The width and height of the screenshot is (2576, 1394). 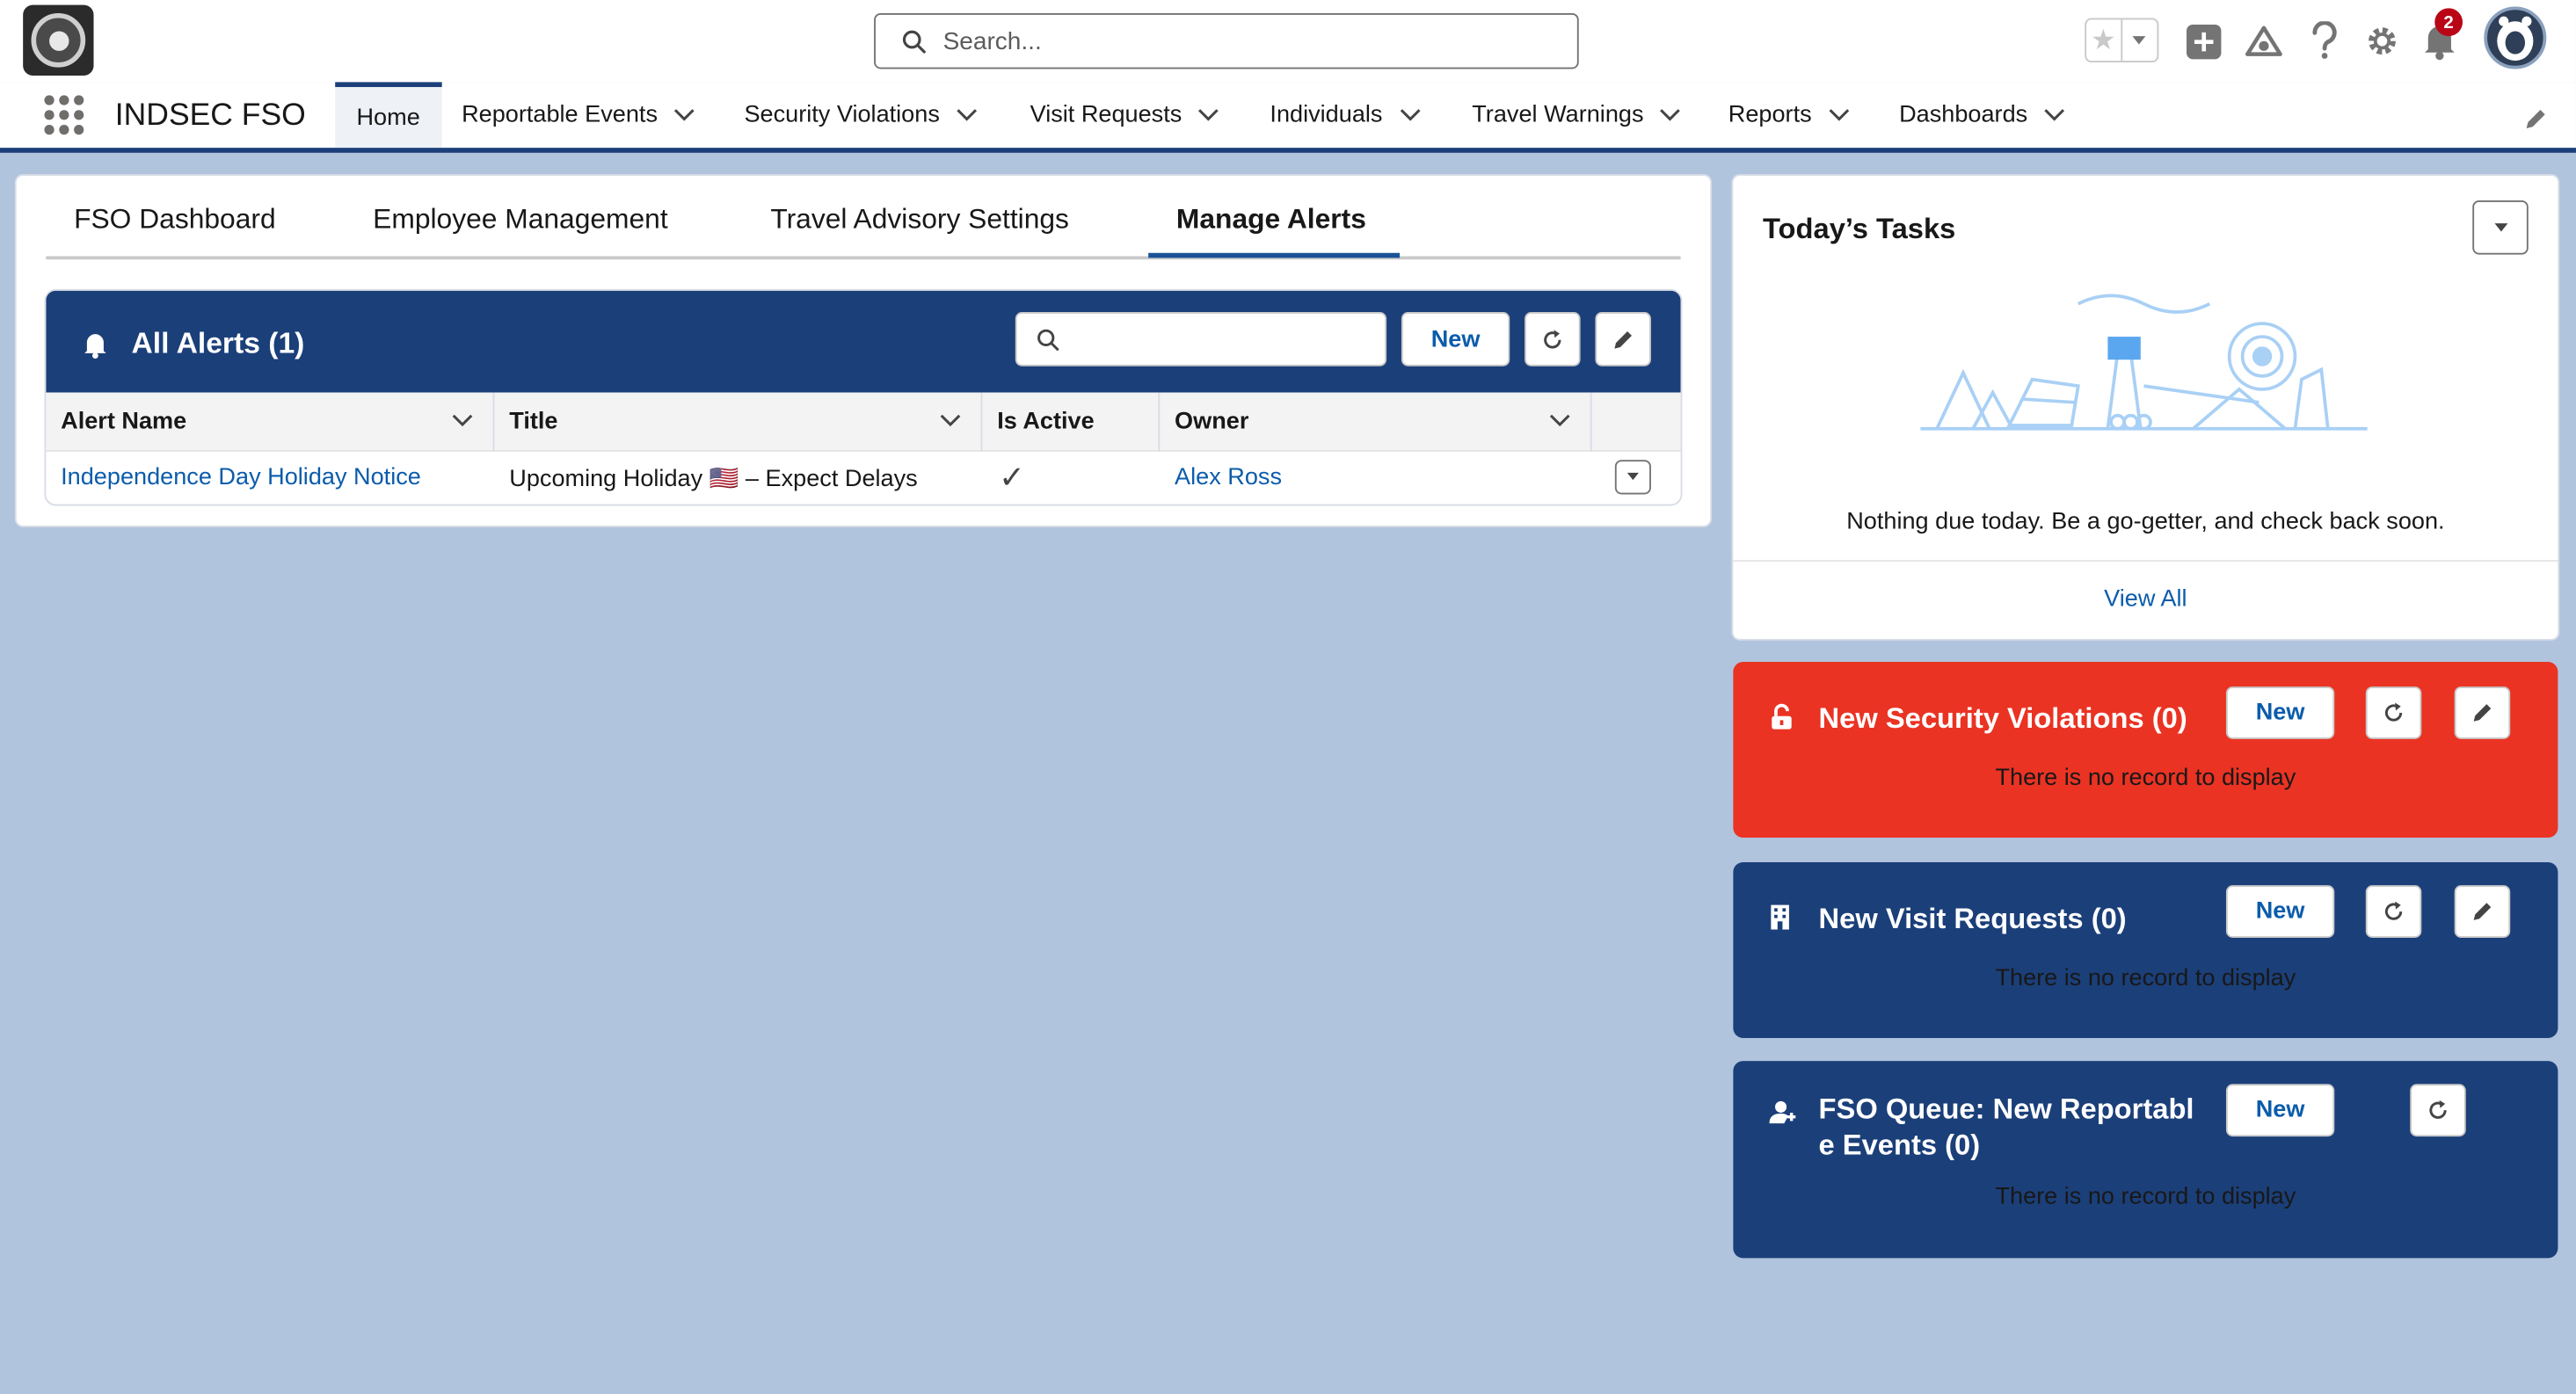 I want to click on global-search, so click(x=1226, y=40).